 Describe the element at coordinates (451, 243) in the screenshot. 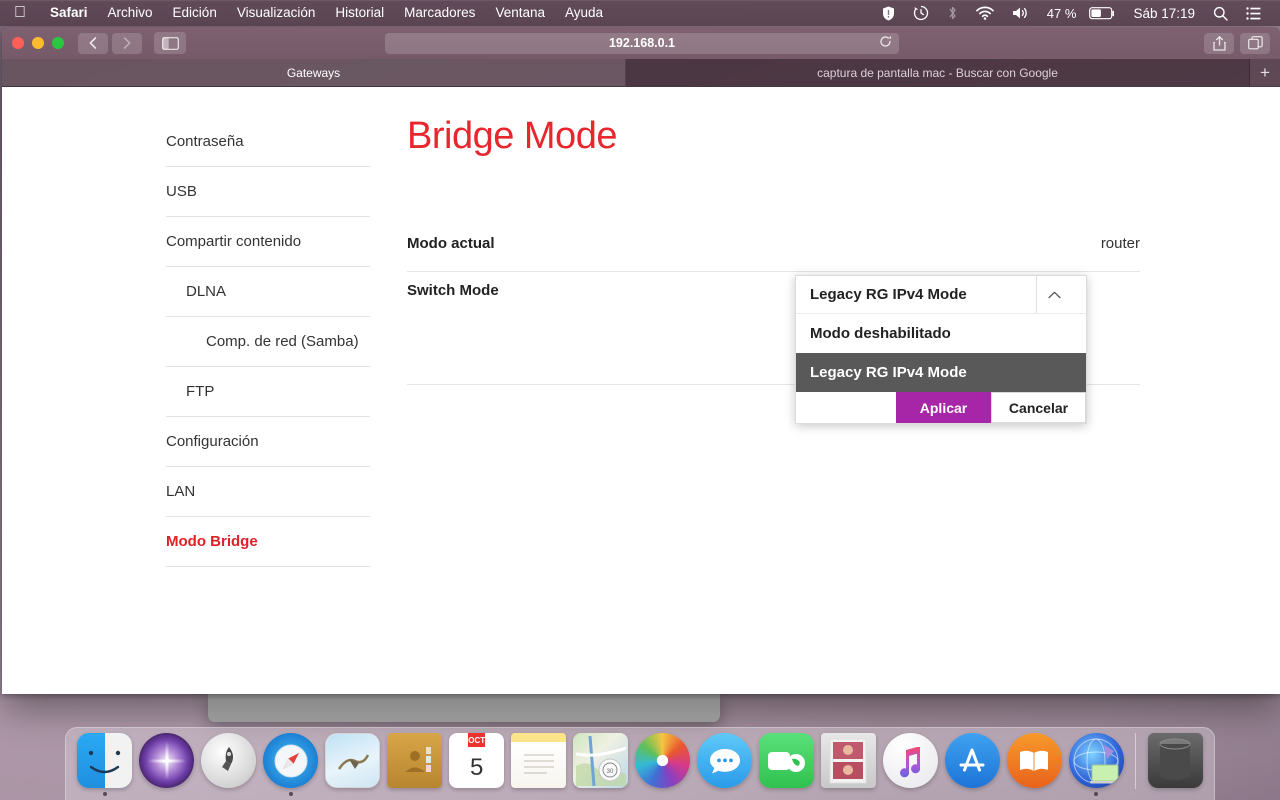

I see `modo-actual-label: Modo actual` at that location.